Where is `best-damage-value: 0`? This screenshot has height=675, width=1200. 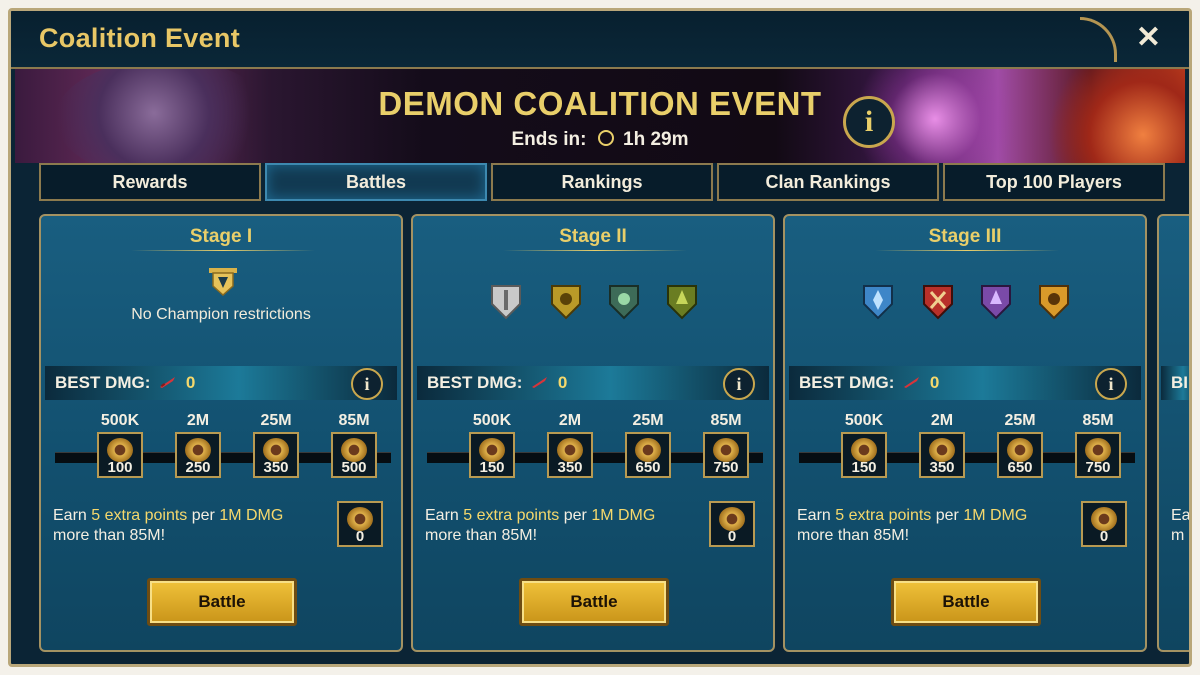
best-damage-value: 0 is located at coordinates (190, 382).